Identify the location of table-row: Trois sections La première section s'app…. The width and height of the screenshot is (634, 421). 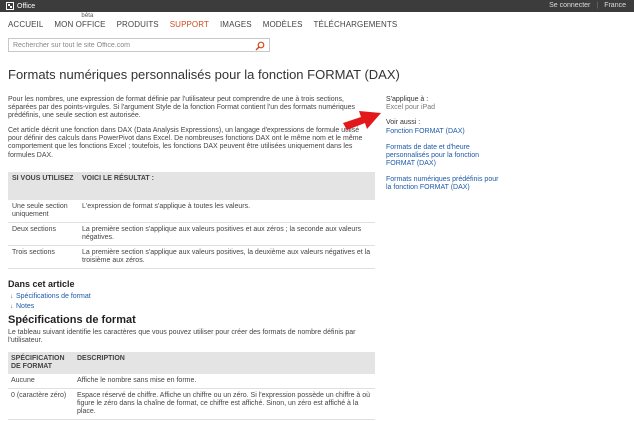
(191, 257).